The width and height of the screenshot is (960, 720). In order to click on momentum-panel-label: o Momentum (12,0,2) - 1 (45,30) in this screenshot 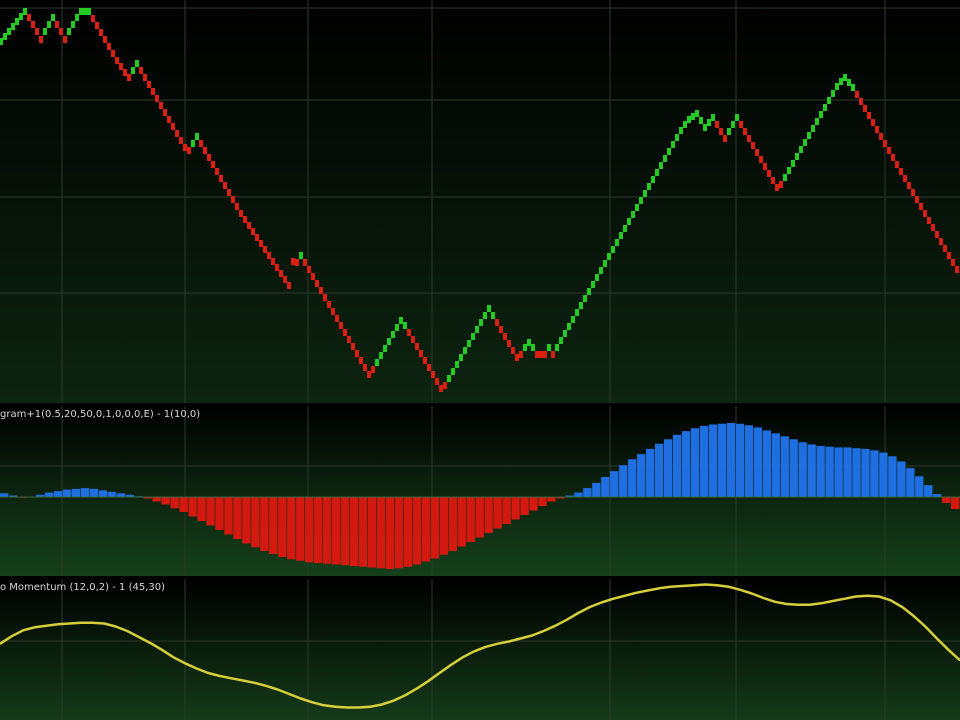, I will do `click(82, 587)`.